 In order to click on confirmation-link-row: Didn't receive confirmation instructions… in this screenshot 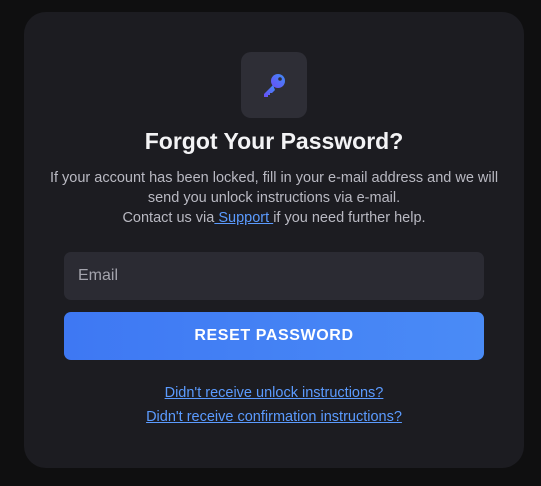, I will do `click(274, 417)`.